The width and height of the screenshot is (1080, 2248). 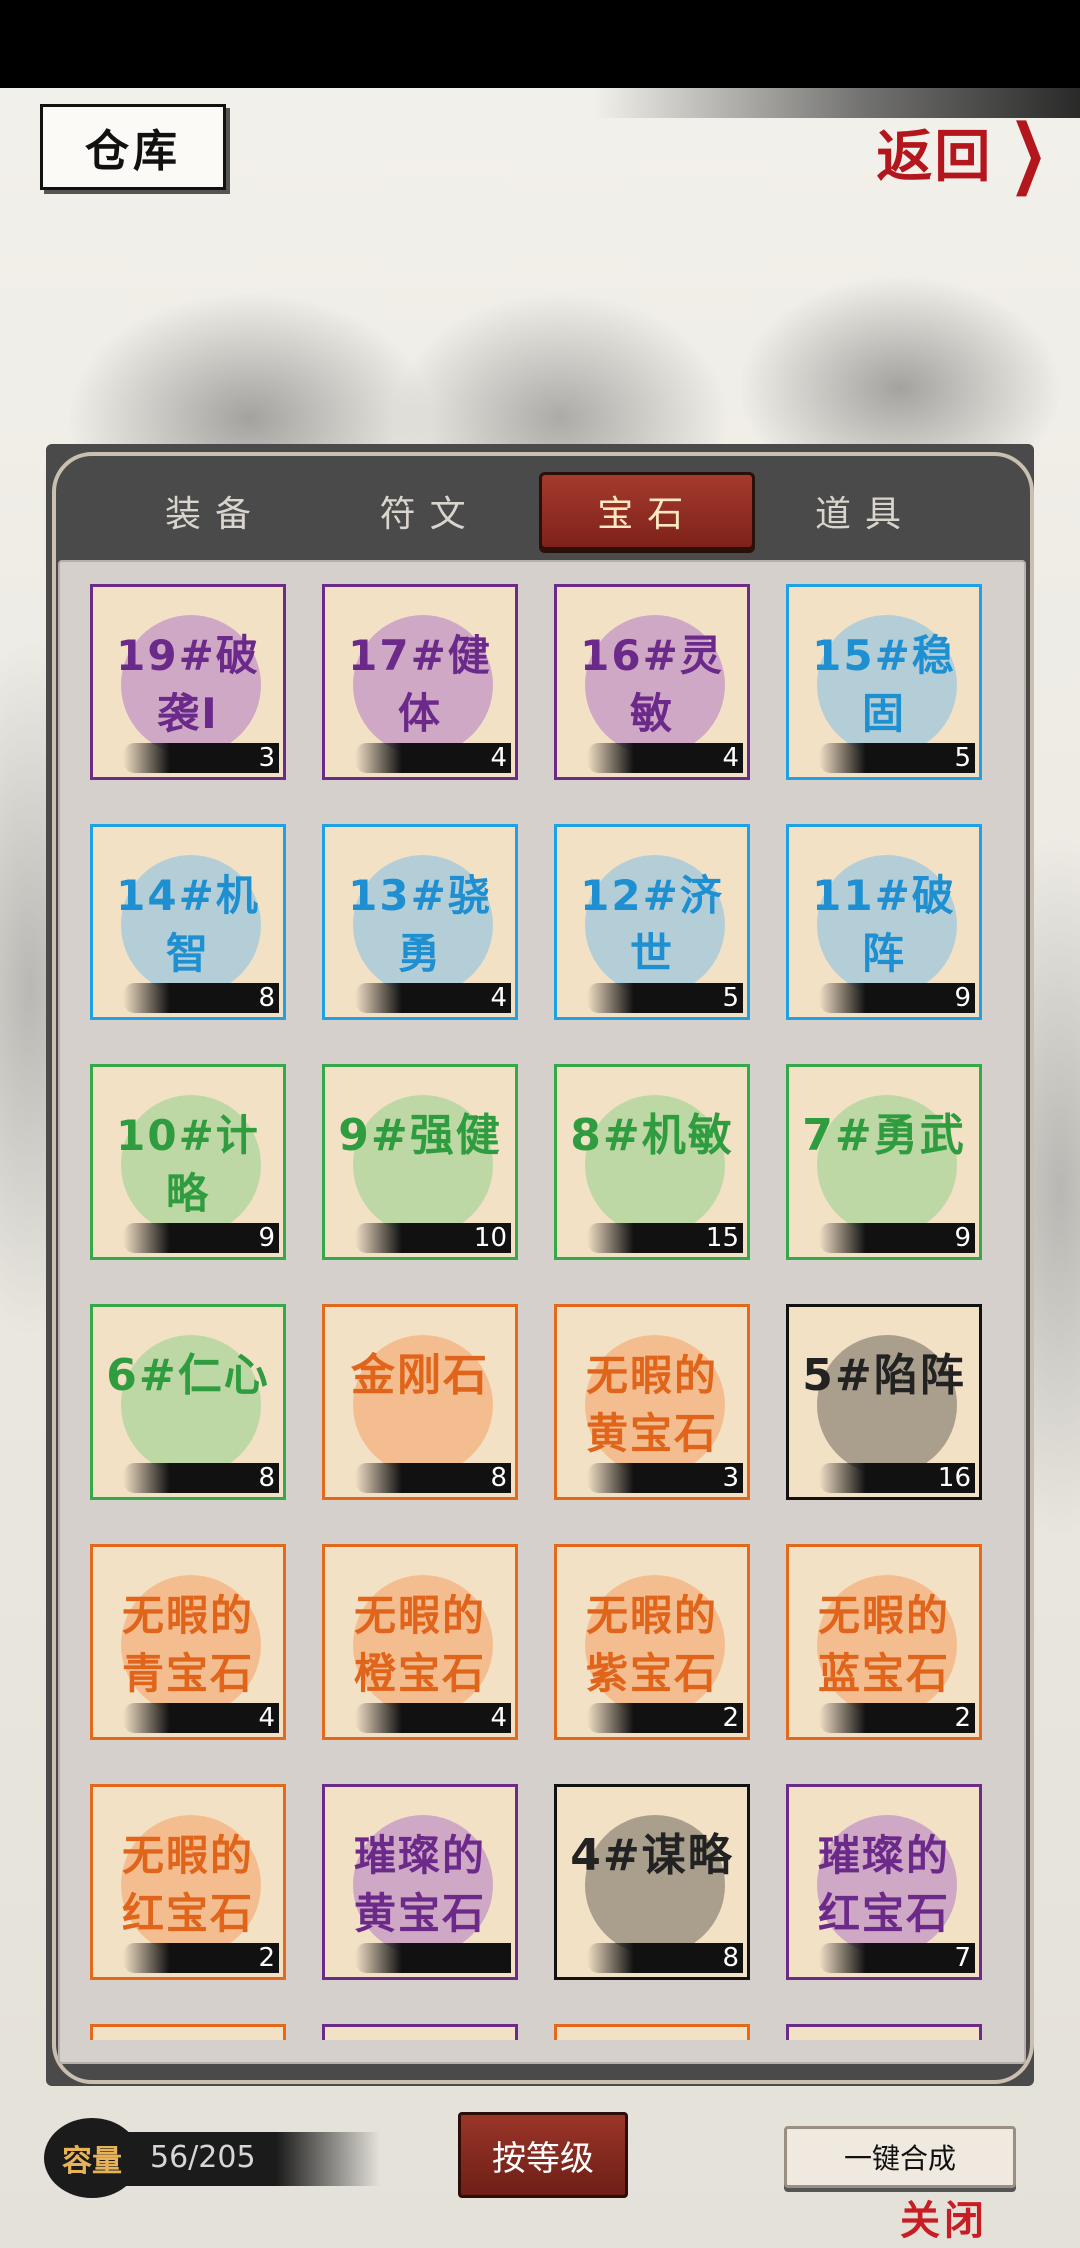 I want to click on tab-runes: 符文, so click(x=430, y=511).